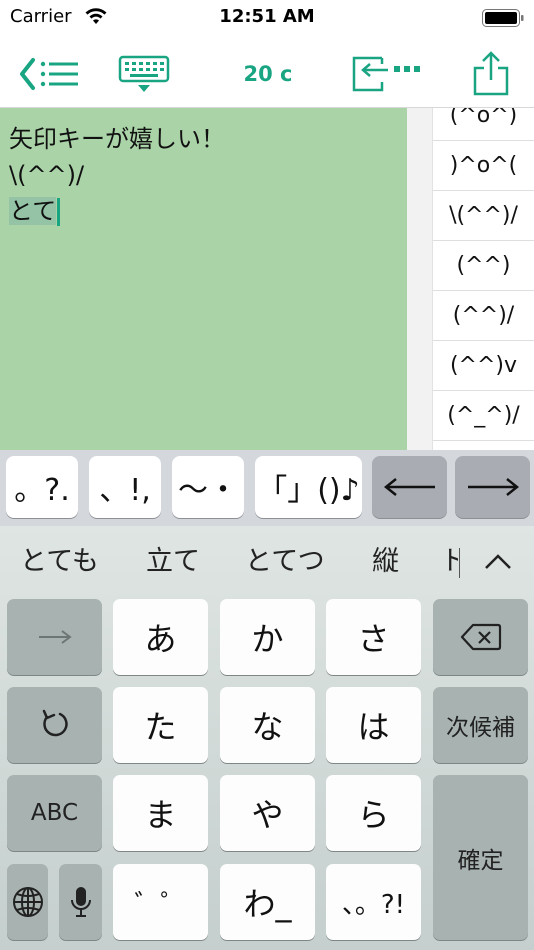 Image resolution: width=534 pixels, height=950 pixels. I want to click on accessory-bar: 。?. 、!, 〜・ 「」()♪, so click(267, 488).